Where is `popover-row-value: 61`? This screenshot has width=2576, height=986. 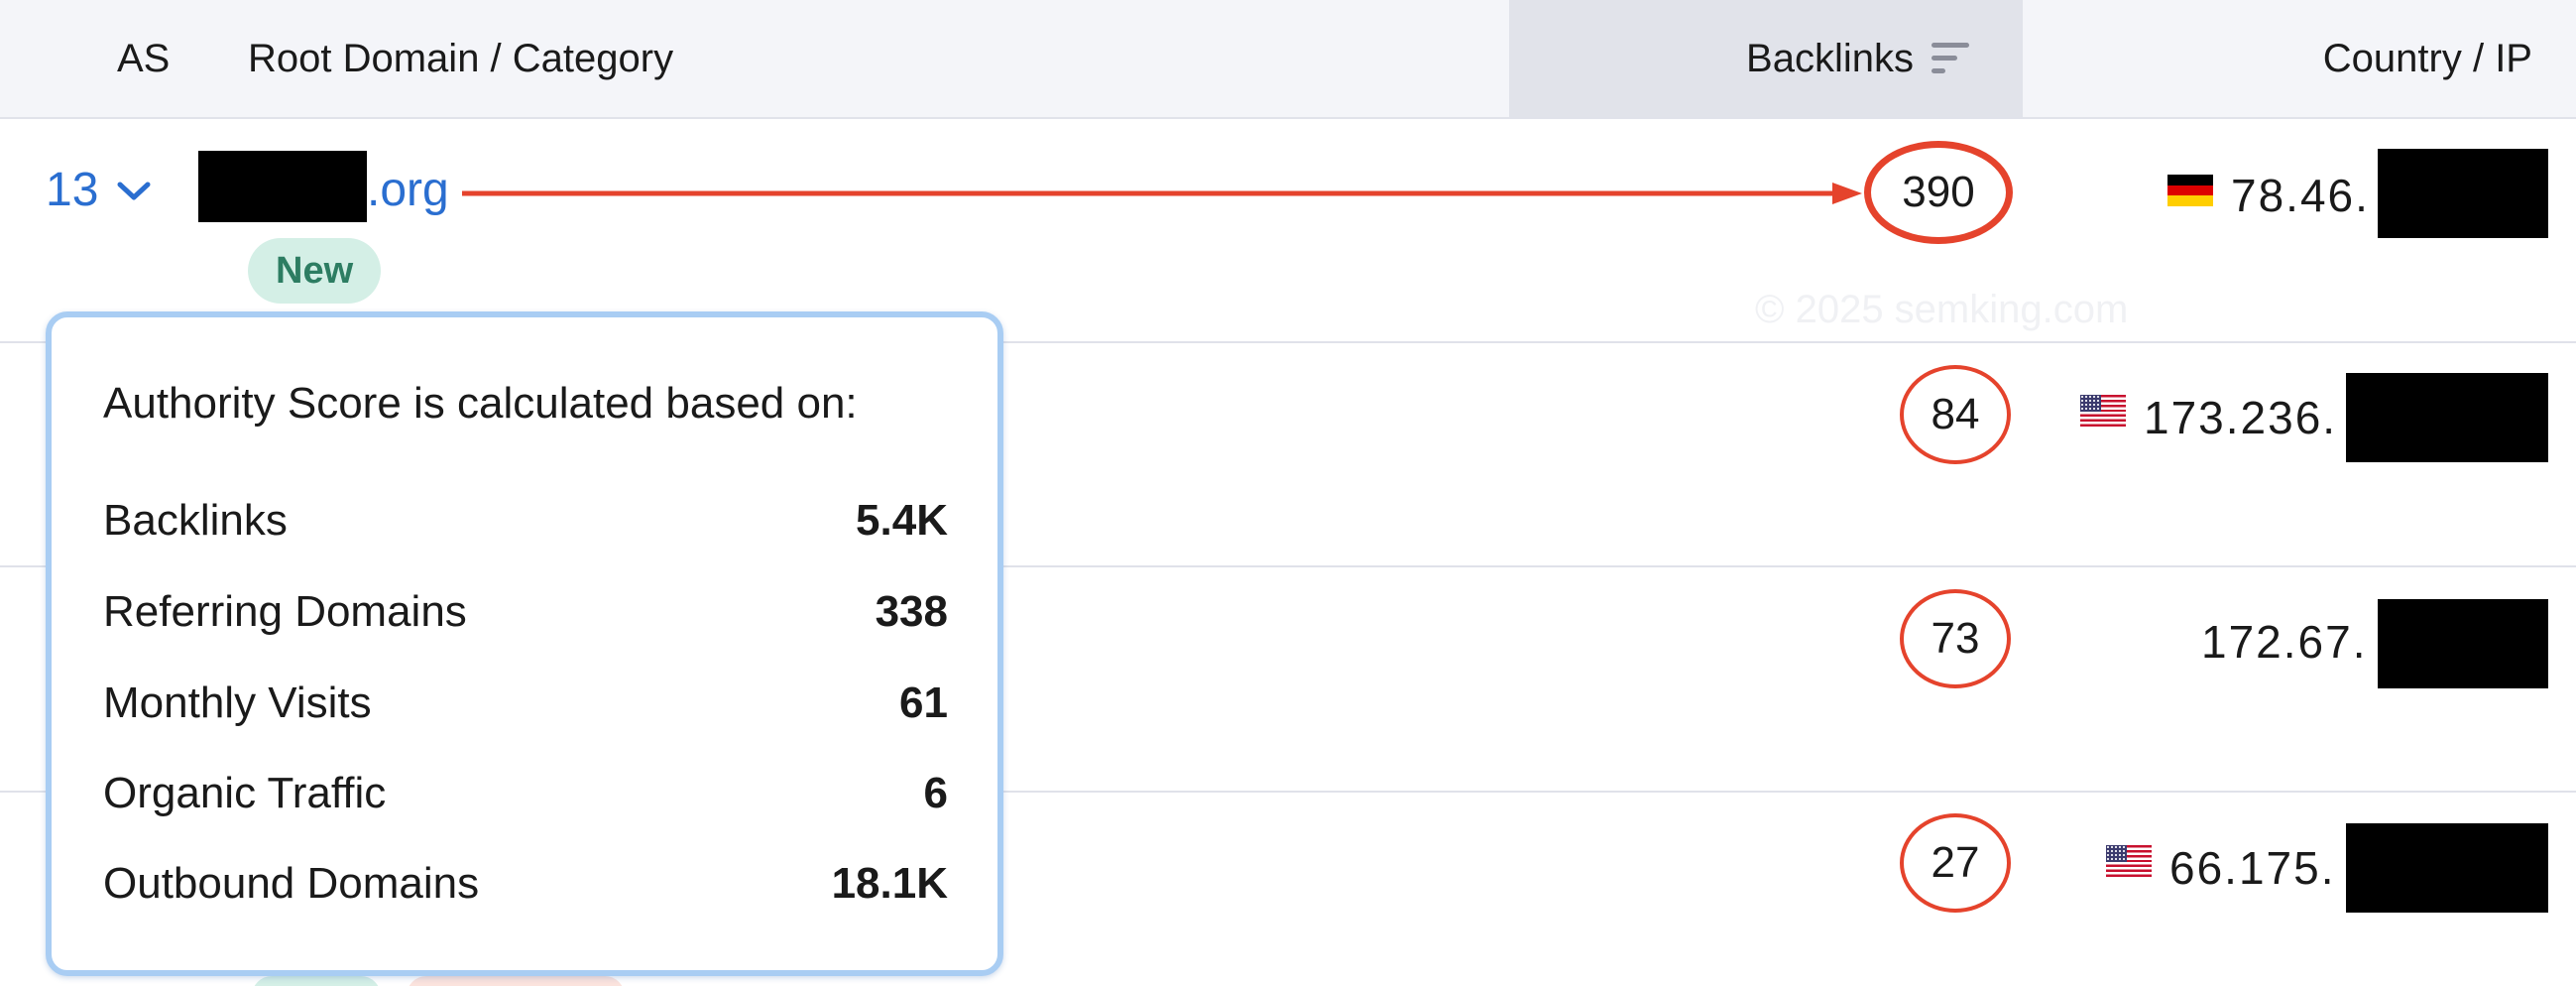
popover-row-value: 61 is located at coordinates (923, 702).